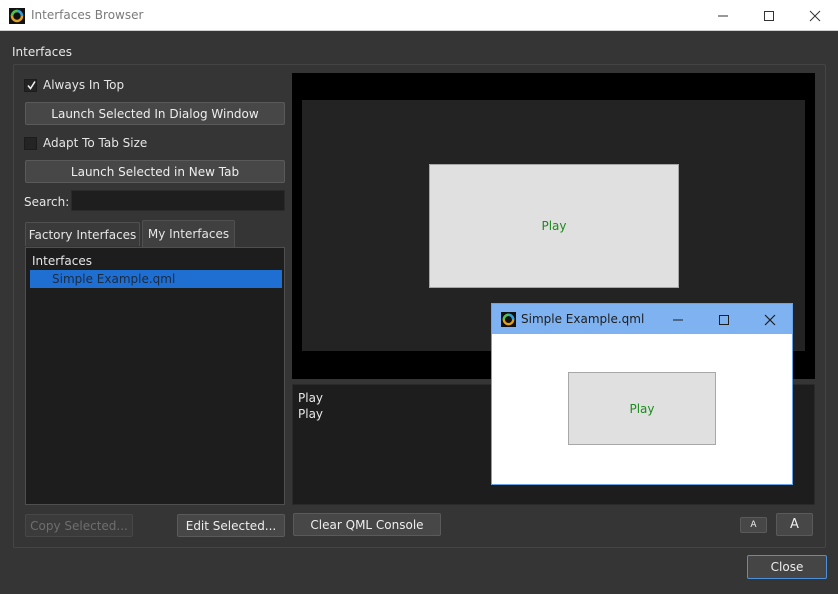 This screenshot has height=594, width=838. I want to click on close-window-button, so click(815, 15).